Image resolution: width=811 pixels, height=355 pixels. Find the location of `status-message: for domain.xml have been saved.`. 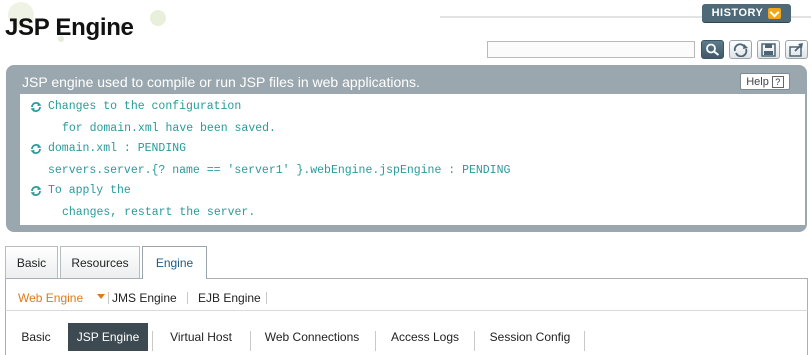

status-message: for domain.xml have been saved. is located at coordinates (169, 128).